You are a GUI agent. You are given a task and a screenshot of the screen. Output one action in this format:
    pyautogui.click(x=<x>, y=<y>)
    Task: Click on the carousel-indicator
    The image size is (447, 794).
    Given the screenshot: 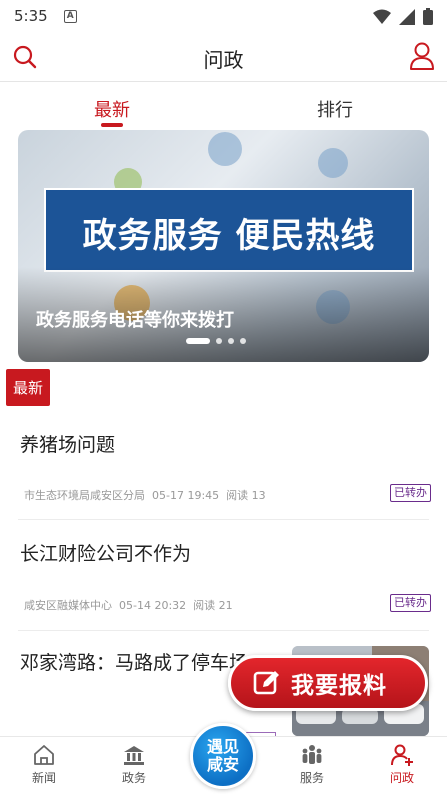 What is the action you would take?
    pyautogui.click(x=216, y=341)
    